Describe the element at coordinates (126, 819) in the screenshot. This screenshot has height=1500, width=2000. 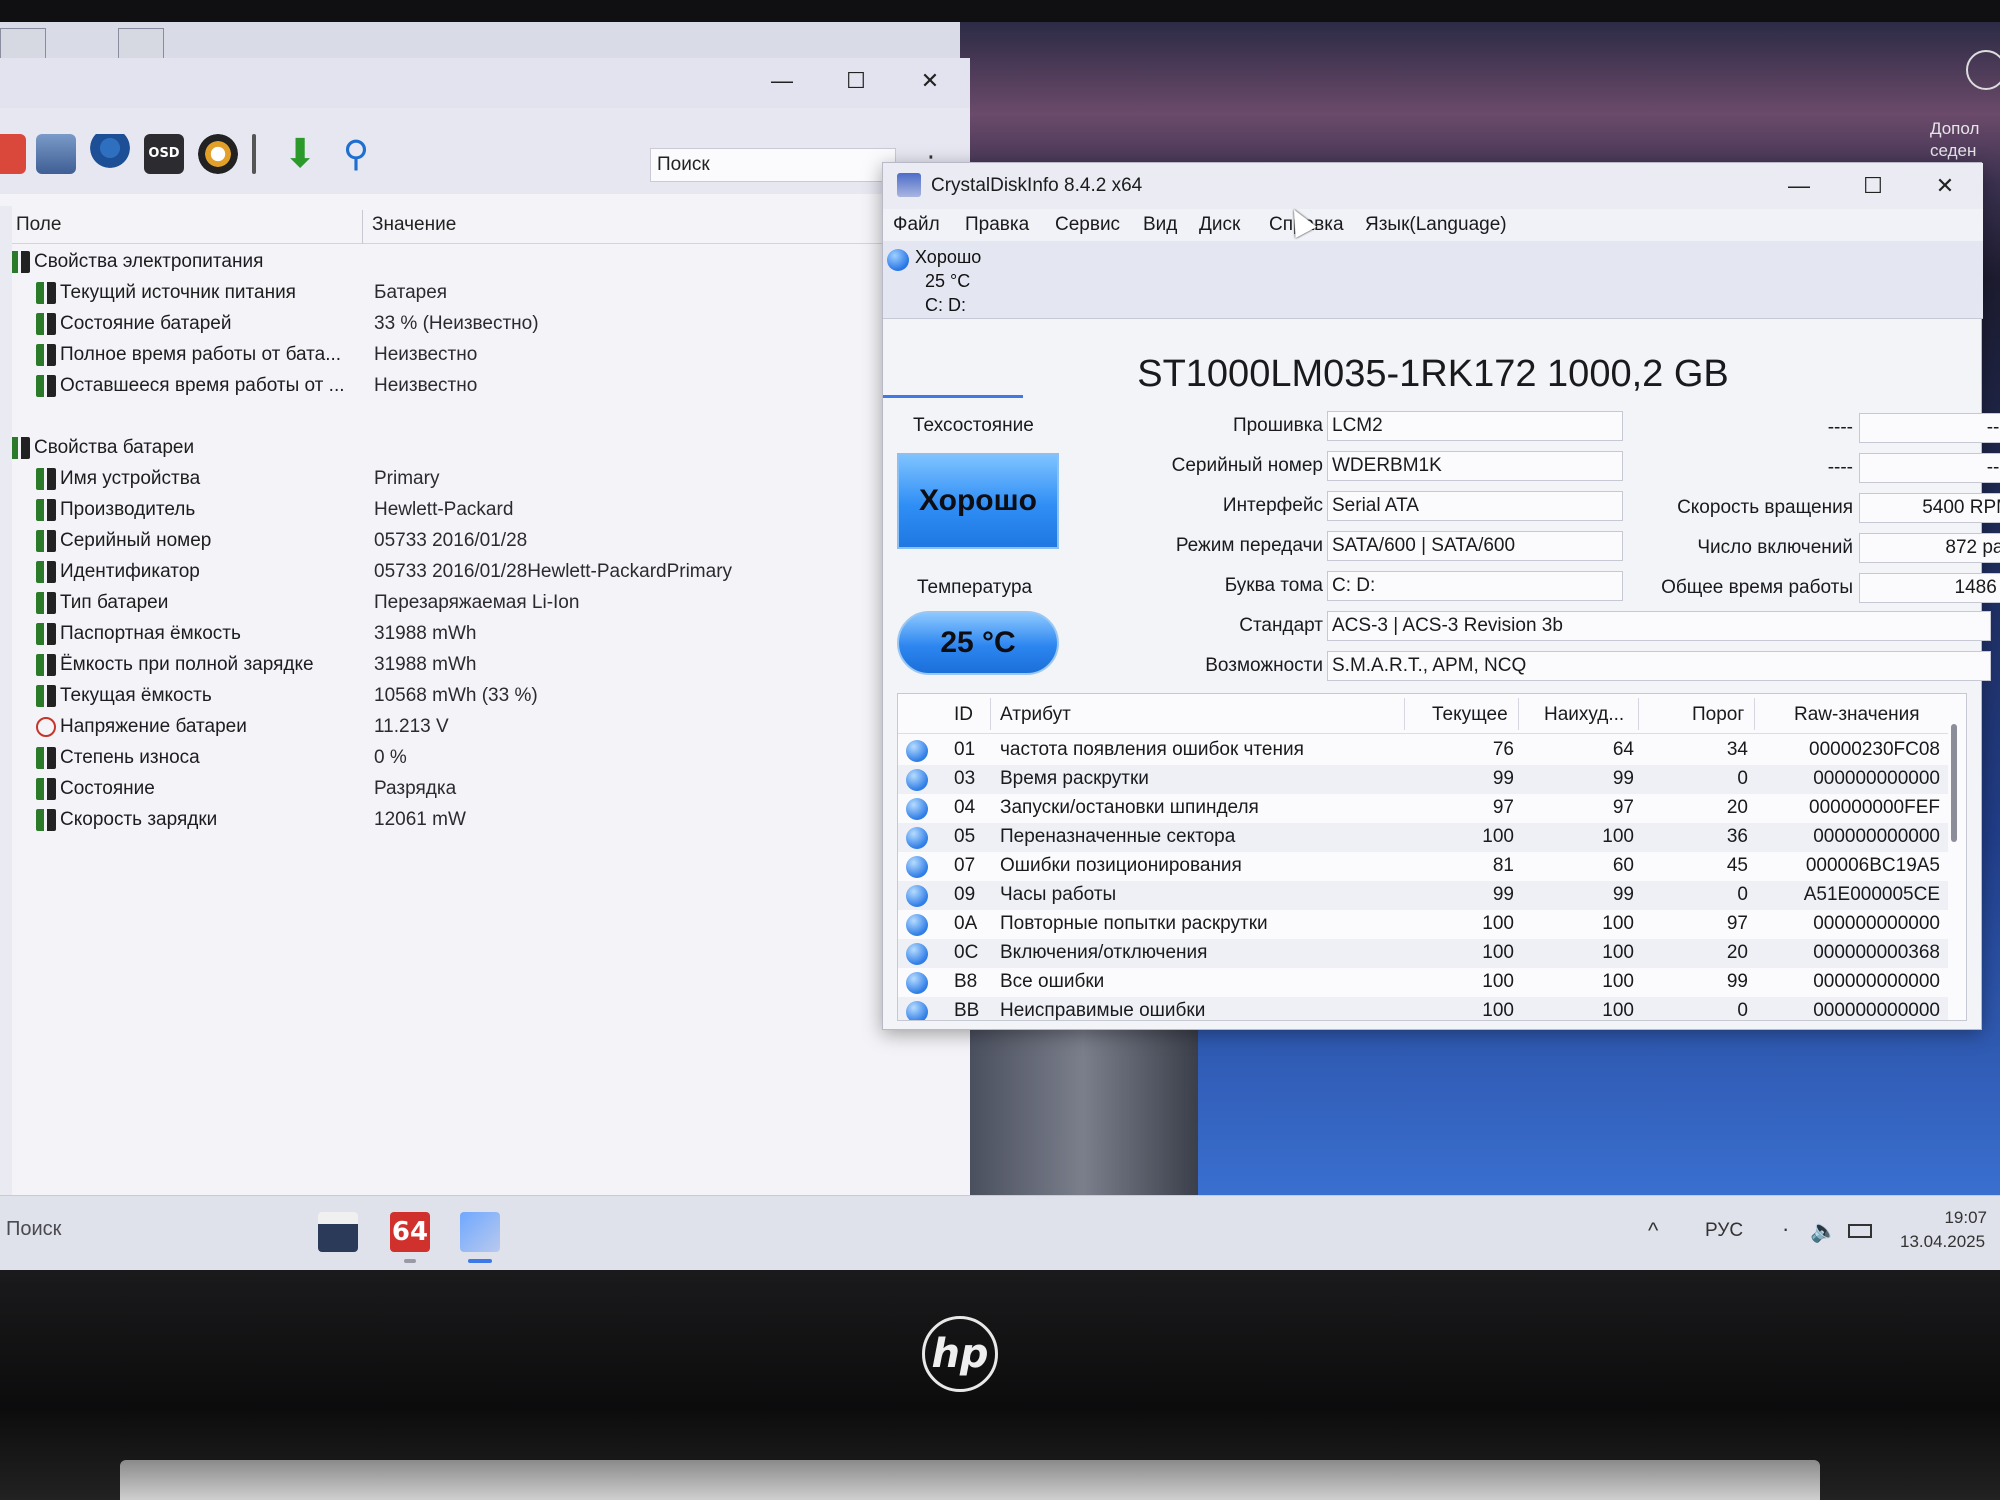
I see `aida-property-row: Скорость зарядки` at that location.